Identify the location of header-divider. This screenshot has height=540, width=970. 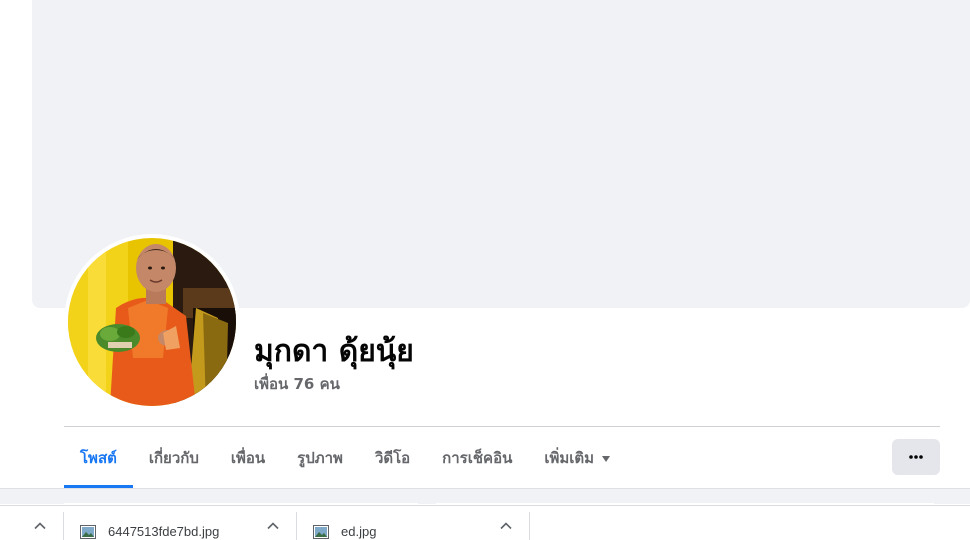
(502, 426).